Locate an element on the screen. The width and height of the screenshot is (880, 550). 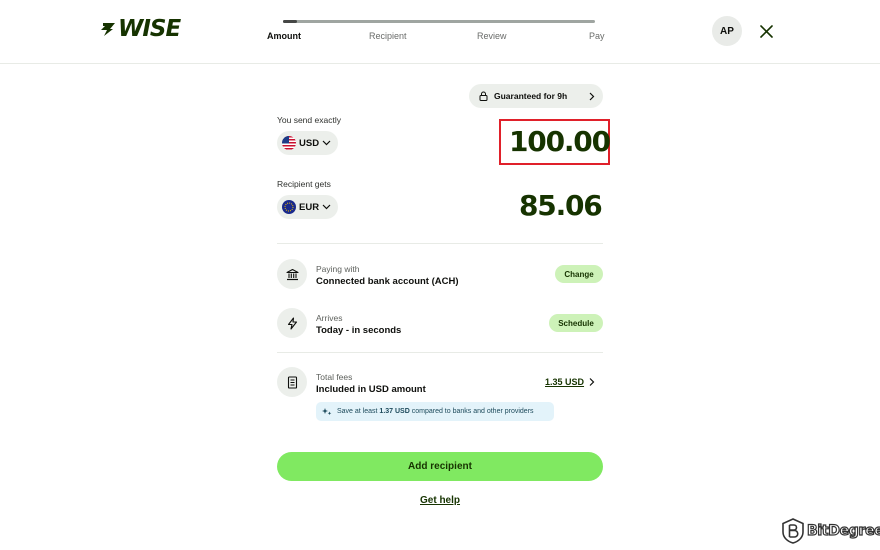
receipt-icon is located at coordinates (292, 382).